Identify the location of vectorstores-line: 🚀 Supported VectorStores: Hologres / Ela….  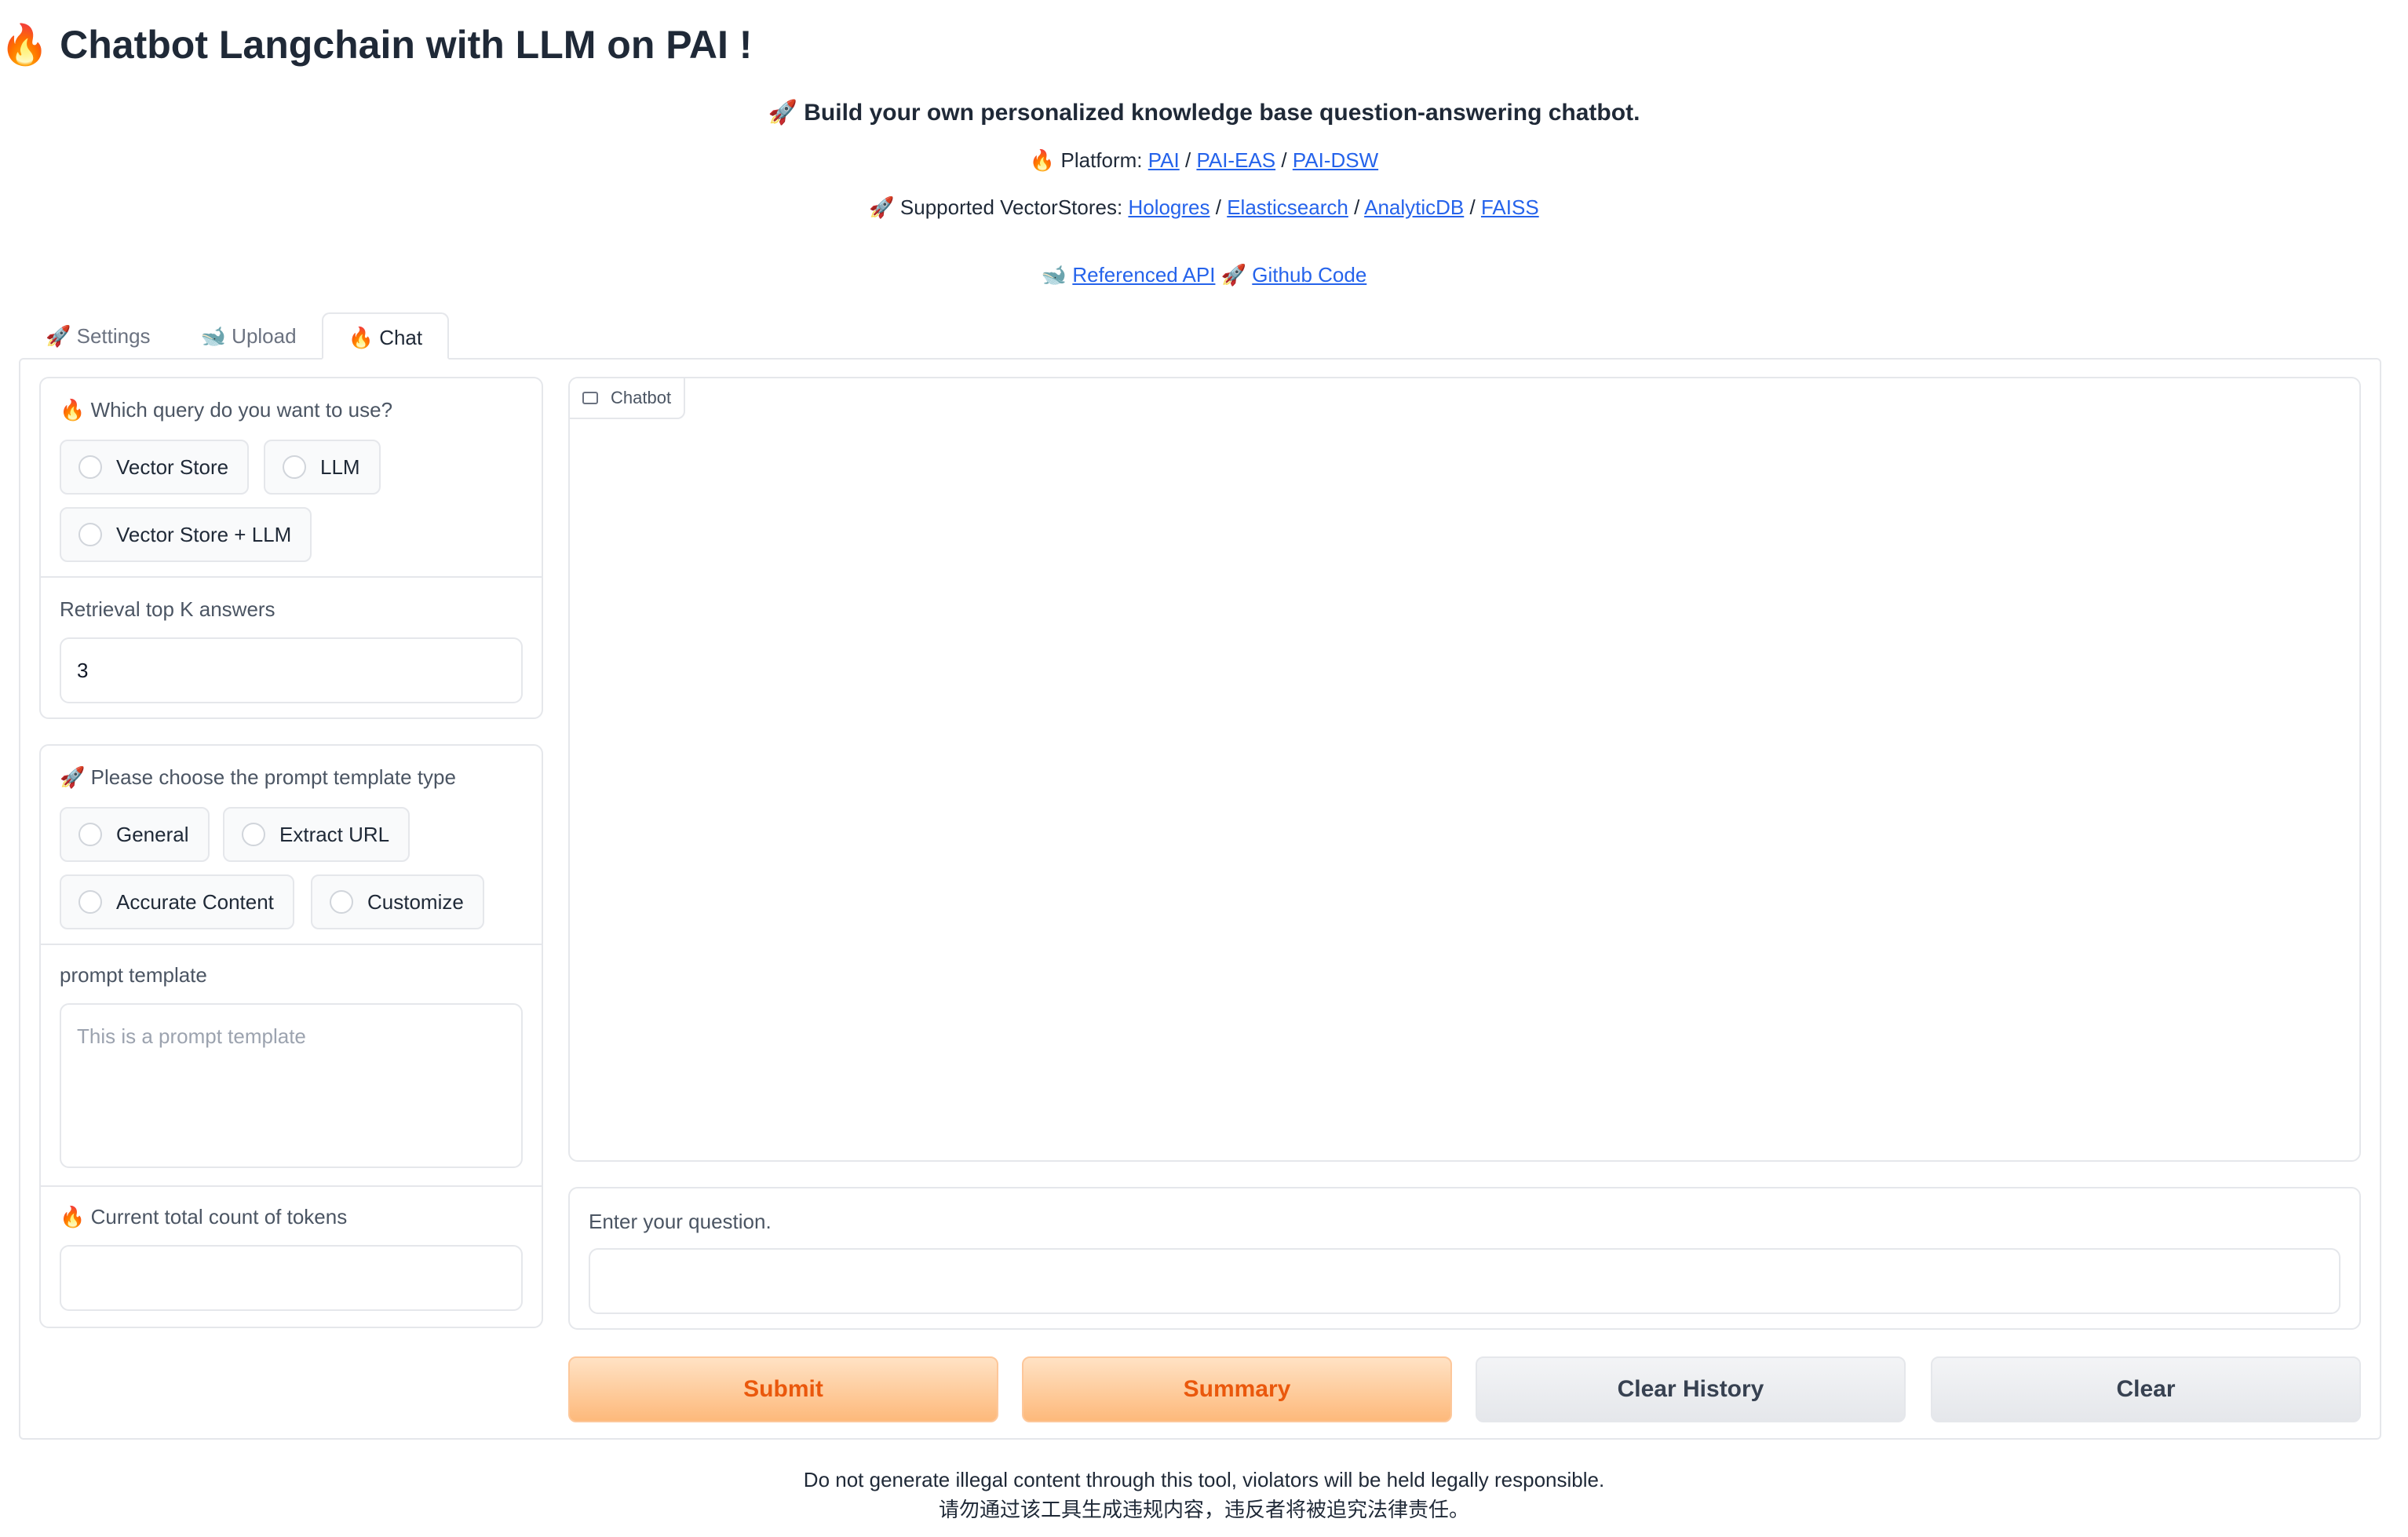
(1204, 207).